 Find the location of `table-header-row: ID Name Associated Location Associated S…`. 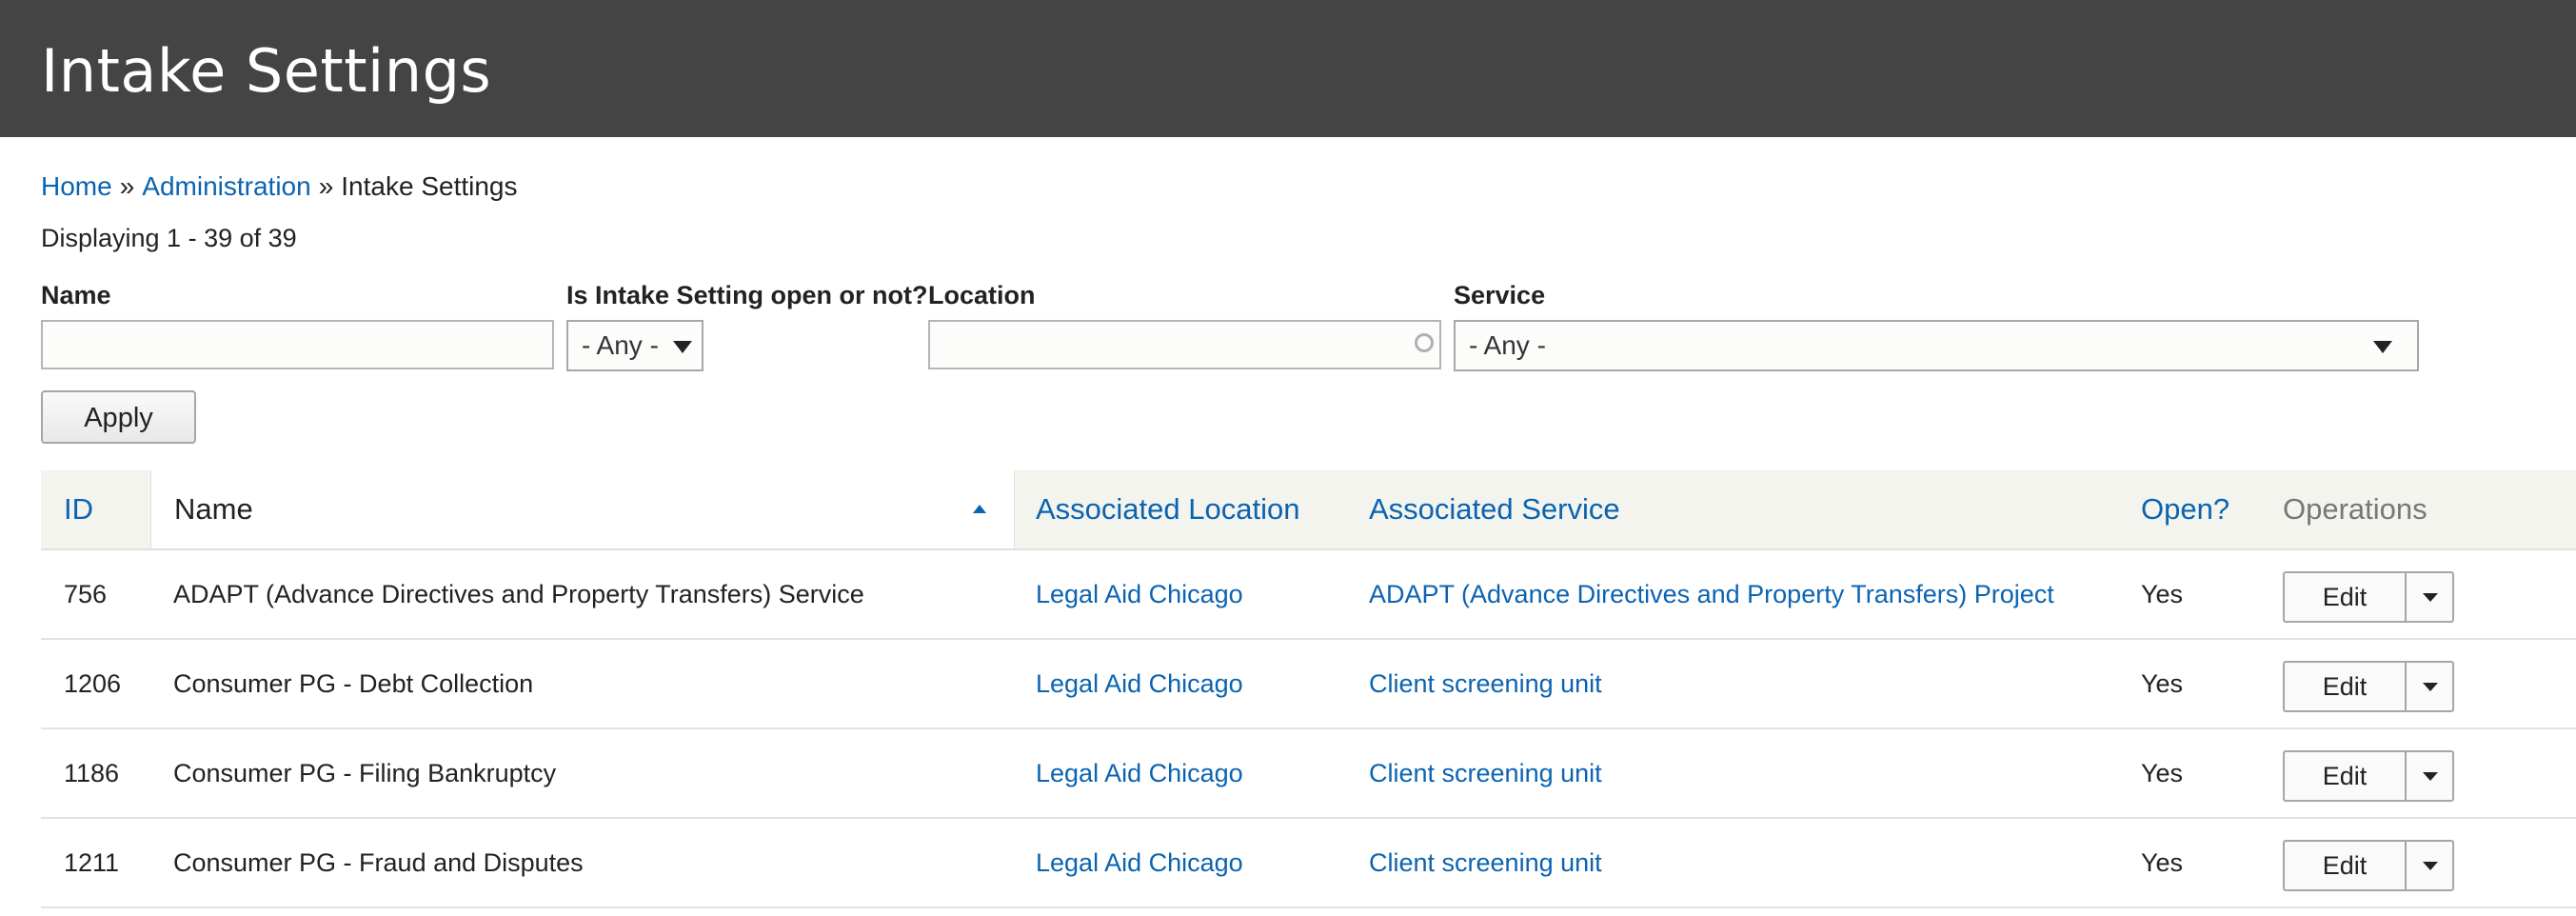

table-header-row: ID Name Associated Location Associated S… is located at coordinates (1308, 510).